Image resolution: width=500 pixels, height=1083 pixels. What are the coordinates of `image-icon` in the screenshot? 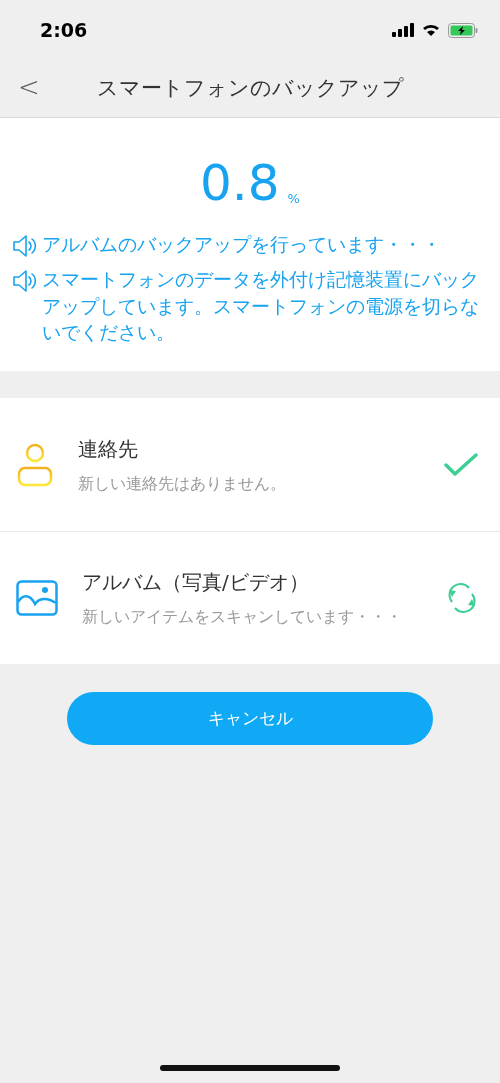 It's located at (37, 598).